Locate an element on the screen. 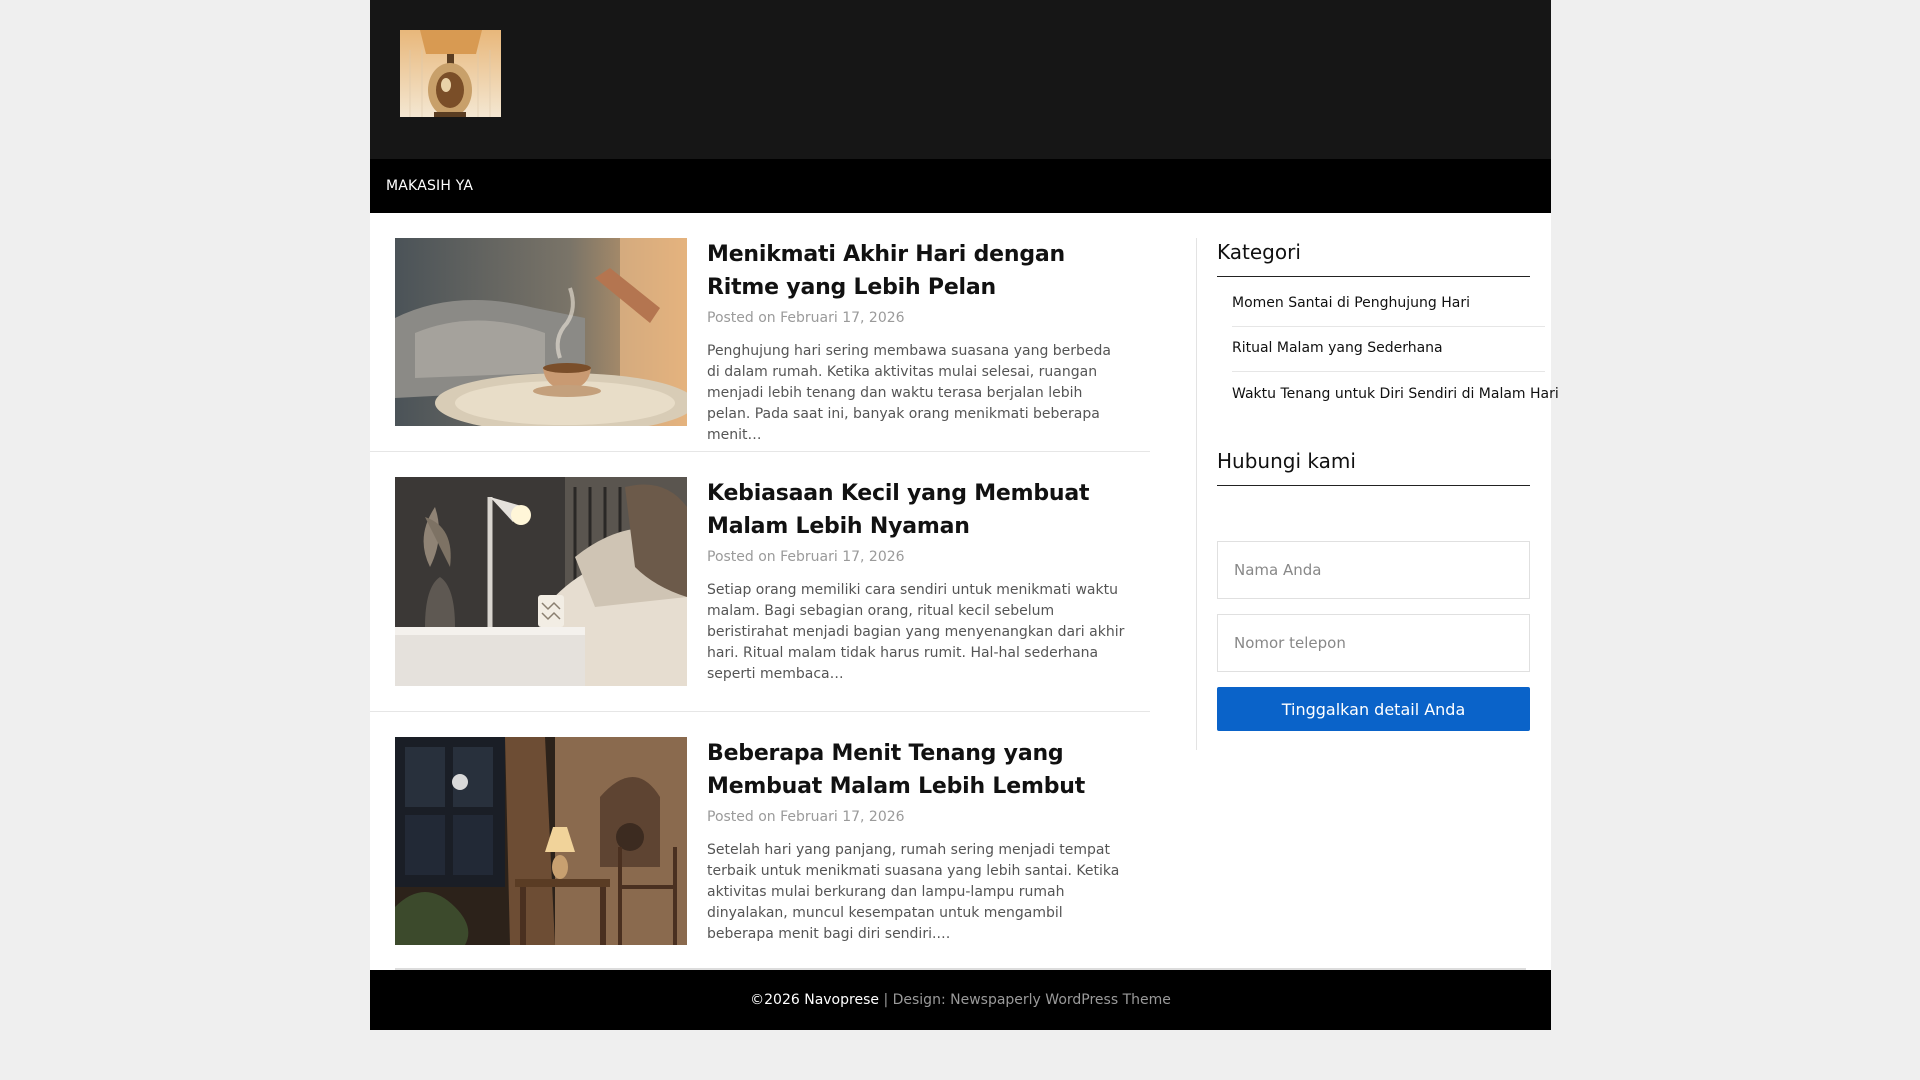 The height and width of the screenshot is (1080, 1920). site-logo is located at coordinates (450, 73).